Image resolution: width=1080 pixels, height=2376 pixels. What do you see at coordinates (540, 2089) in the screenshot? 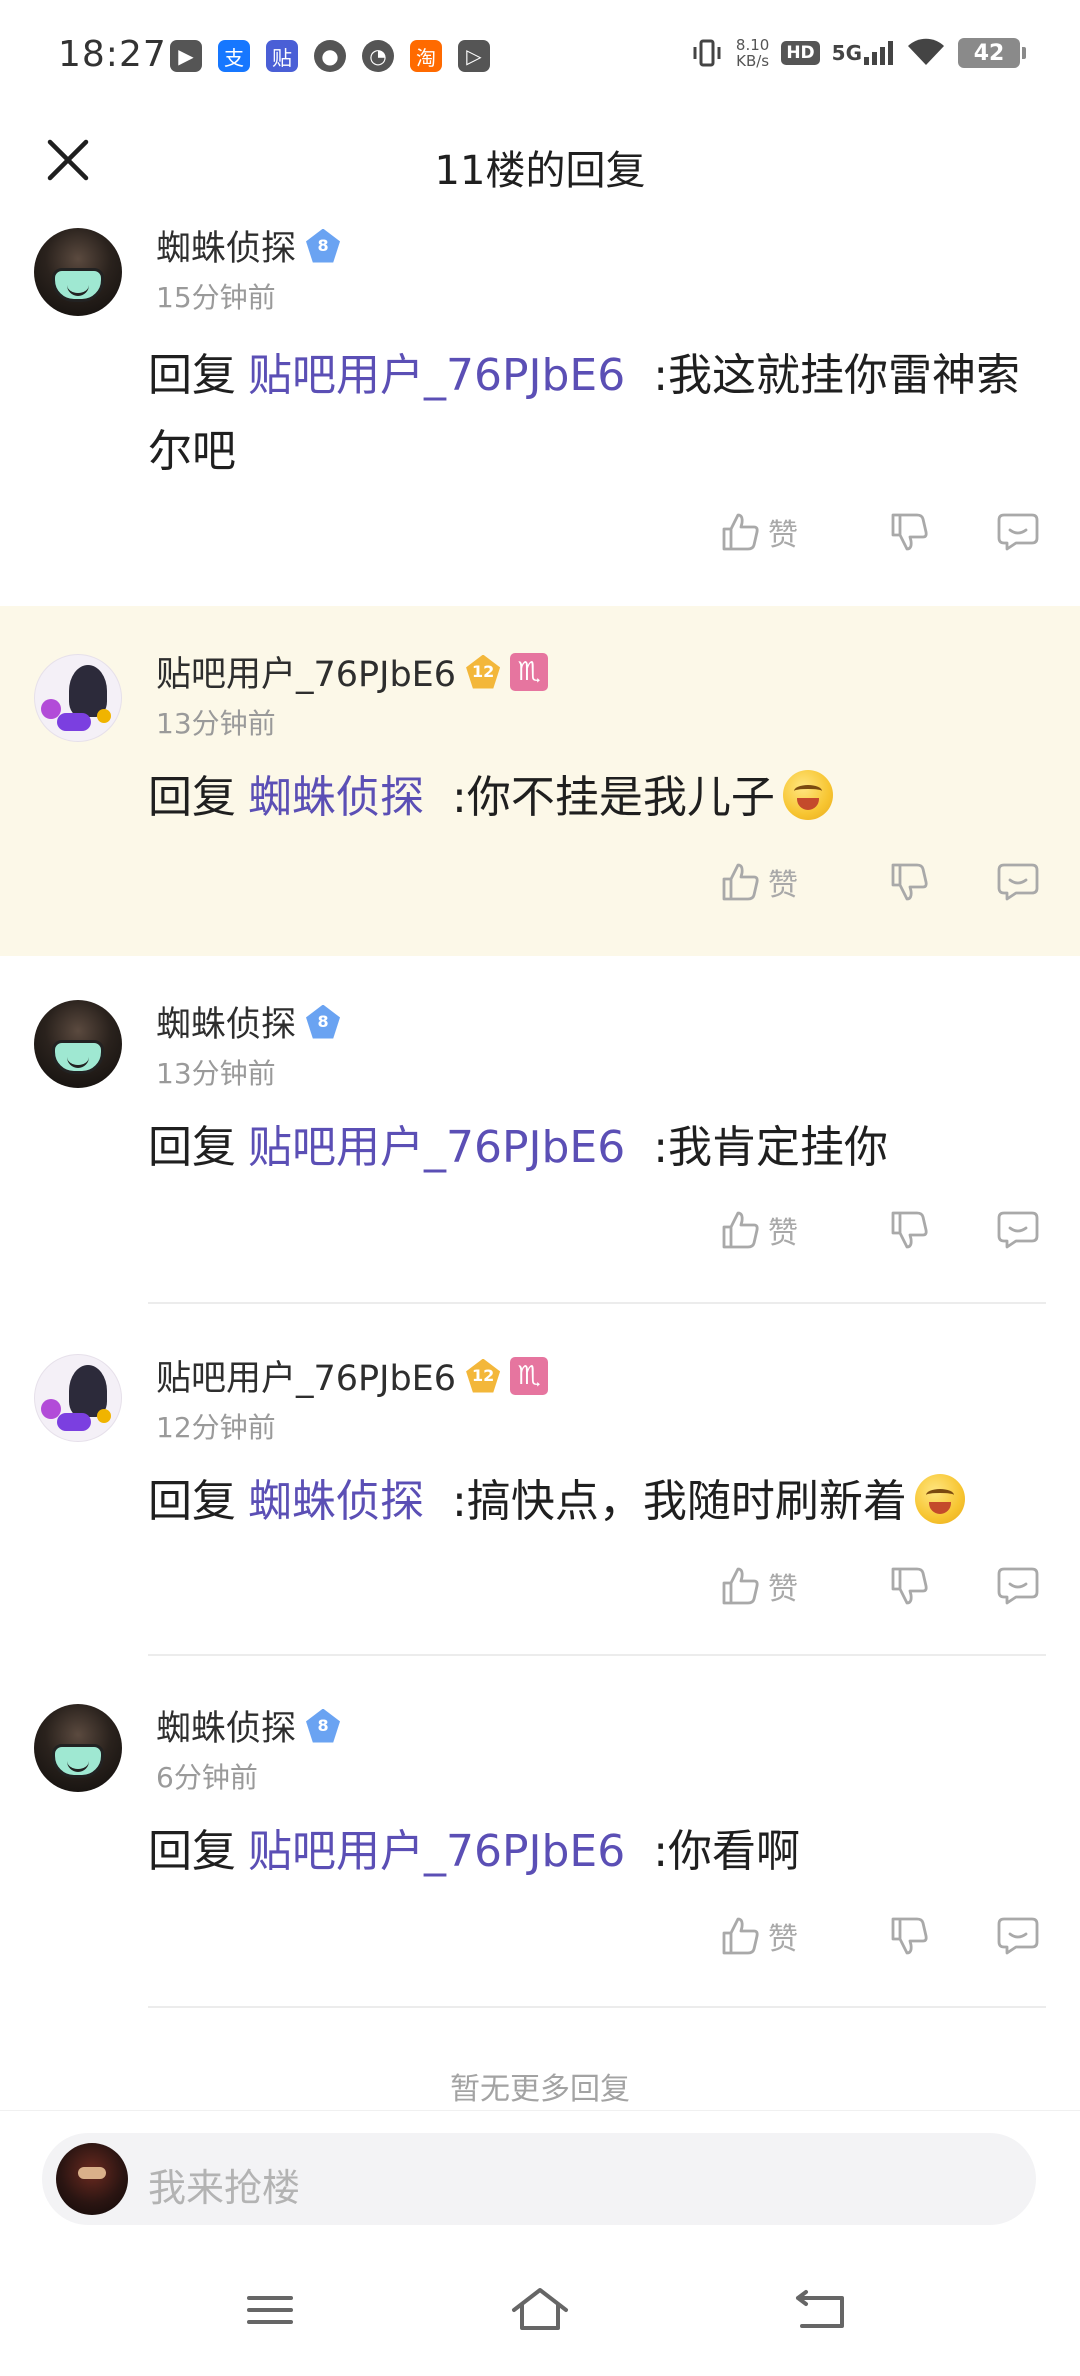
I see `no-more-replies: 暂无更多回复` at bounding box center [540, 2089].